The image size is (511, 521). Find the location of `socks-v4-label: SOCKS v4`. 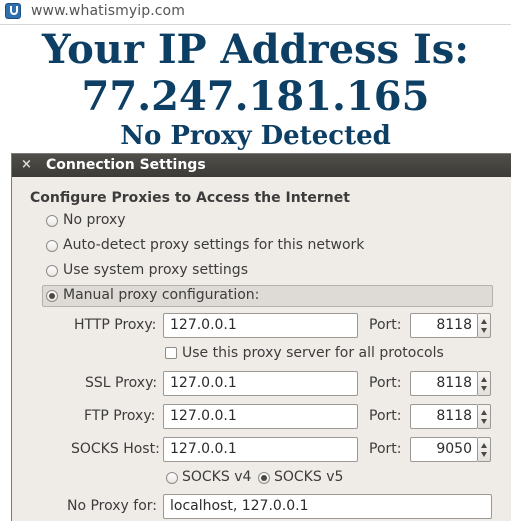

socks-v4-label: SOCKS v4 is located at coordinates (216, 477).